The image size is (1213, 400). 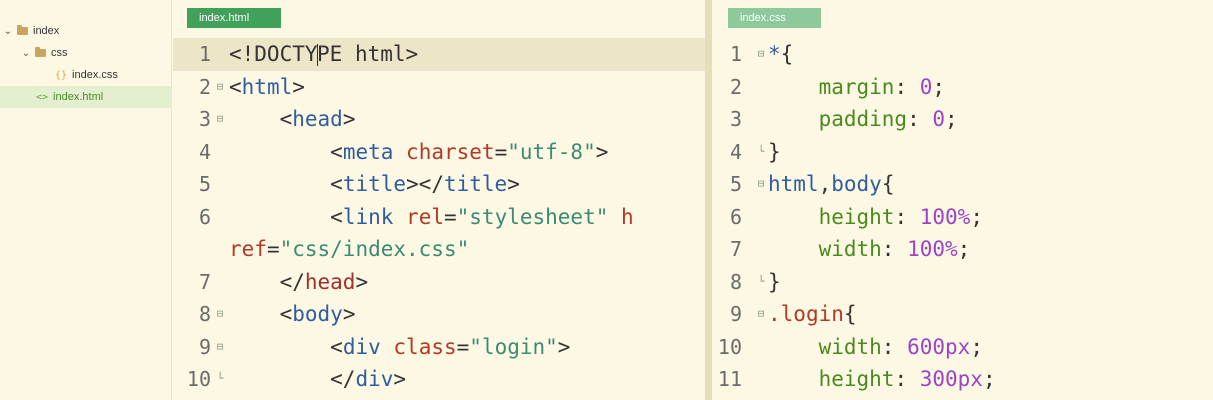 I want to click on code-token: charset, so click(x=450, y=151).